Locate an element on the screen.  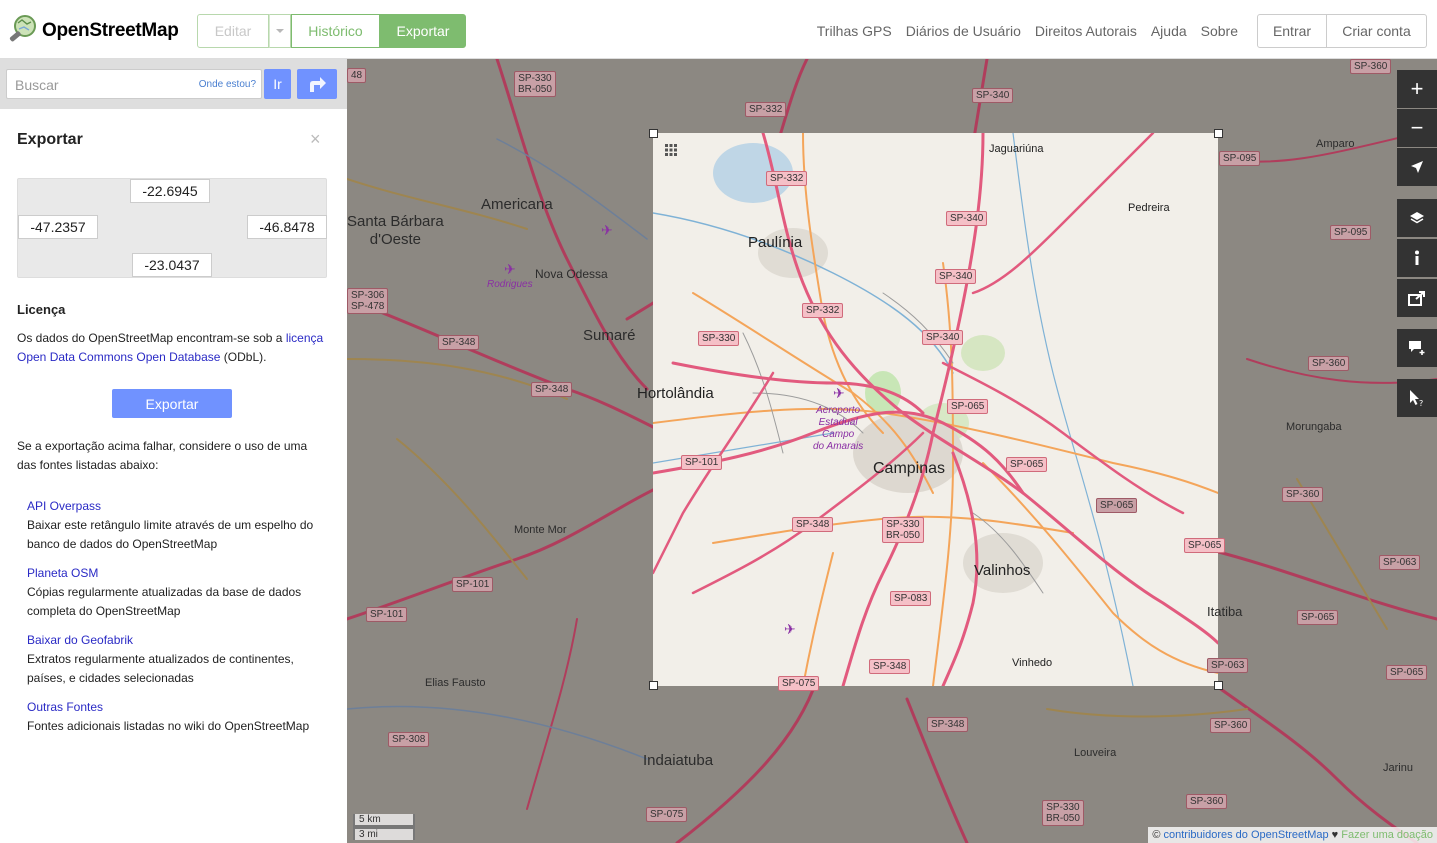
brand-title: OpenStreetMap is located at coordinates (110, 31).